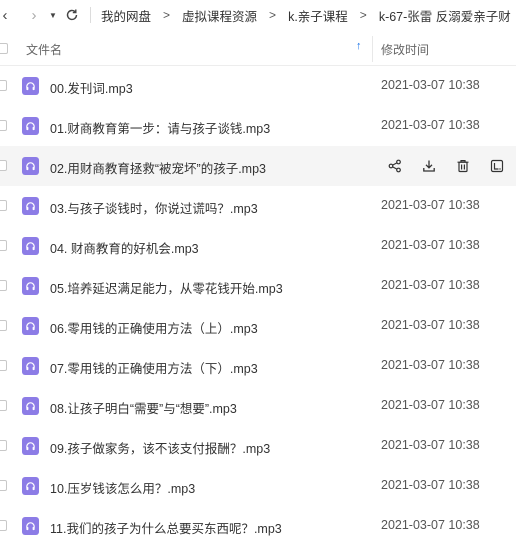  Describe the element at coordinates (405, 49) in the screenshot. I see `column-header-modified: 修改时间` at that location.